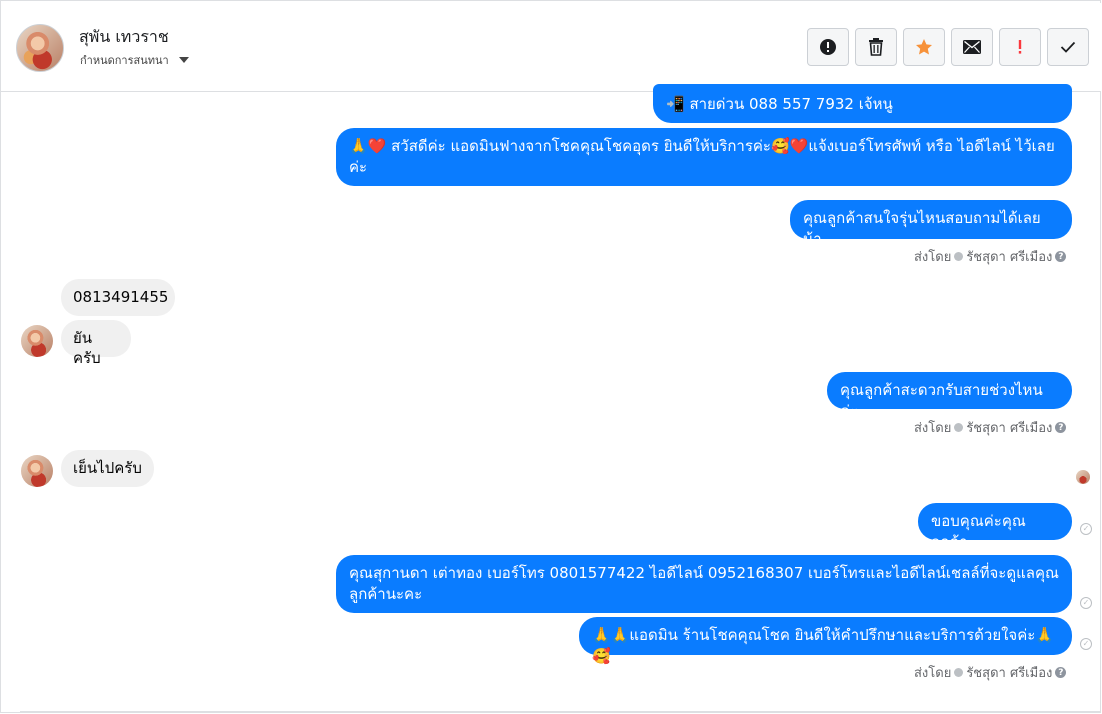 Image resolution: width=1102 pixels, height=714 pixels. I want to click on outgoing-message: 📲 สายด่วน 088 557 7932 เจ้หนู, so click(862, 103).